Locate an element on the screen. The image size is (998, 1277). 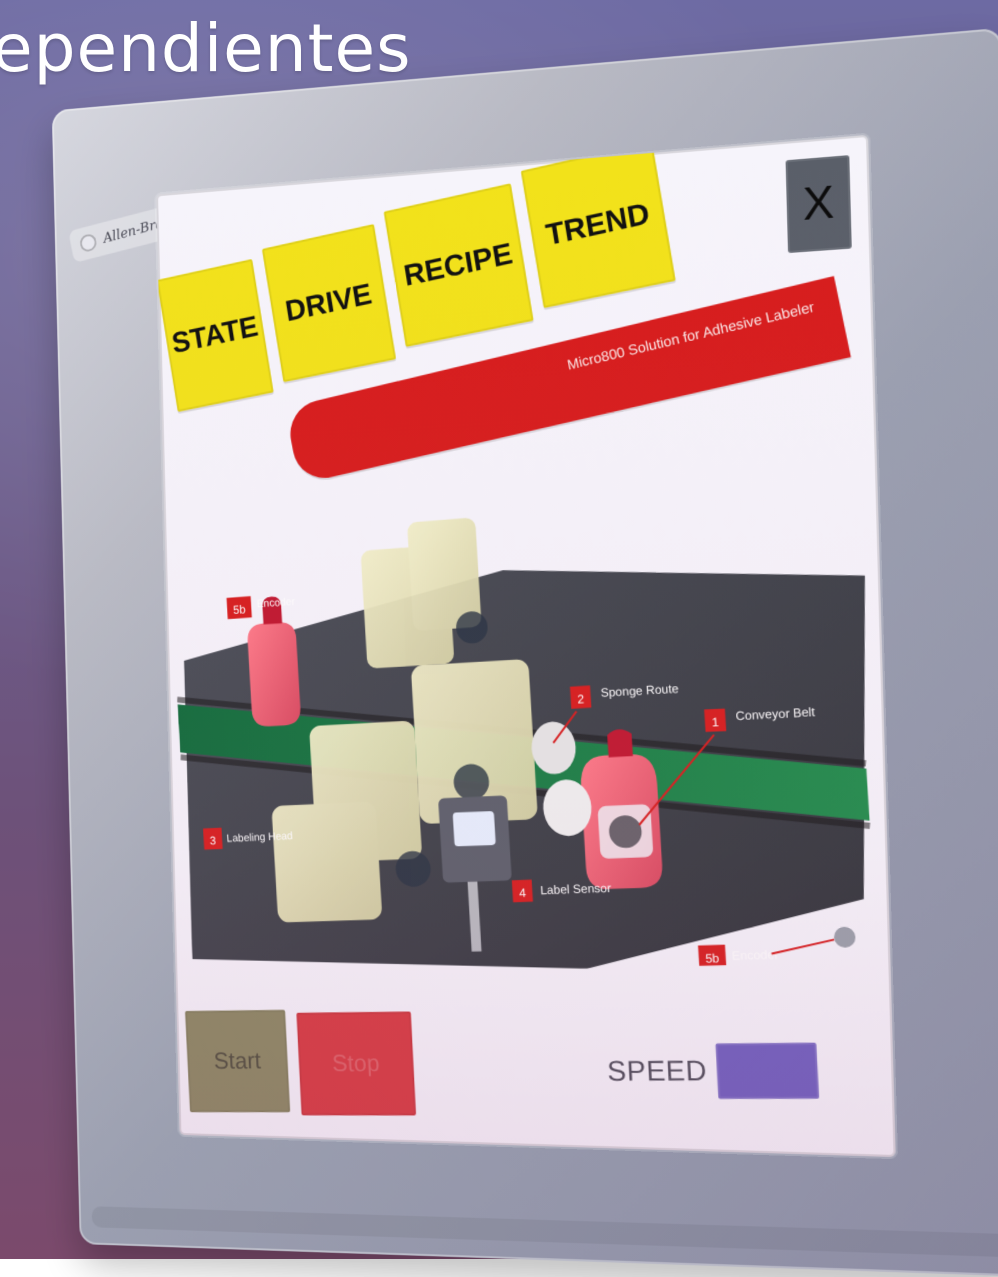
callout-label-sensor-text: Label Sensor is located at coordinates (576, 890).